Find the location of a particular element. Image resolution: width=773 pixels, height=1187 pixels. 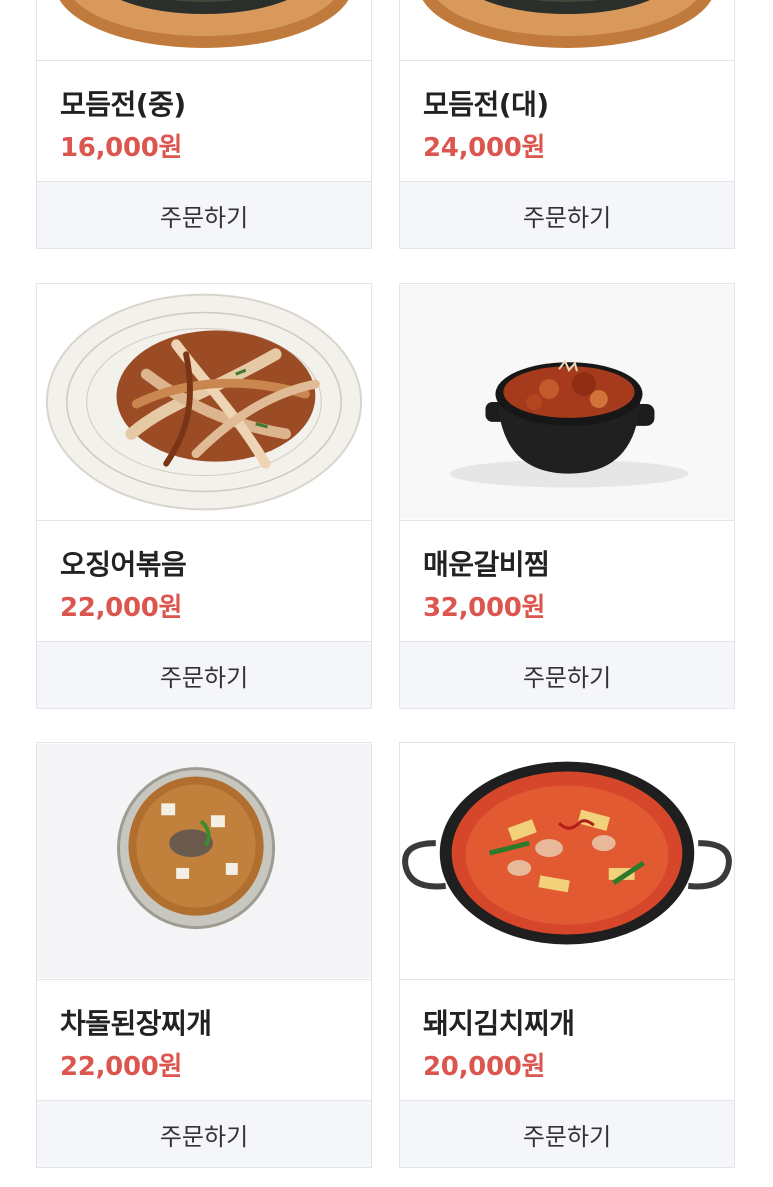

product-price: 32,000원 is located at coordinates (484, 608).